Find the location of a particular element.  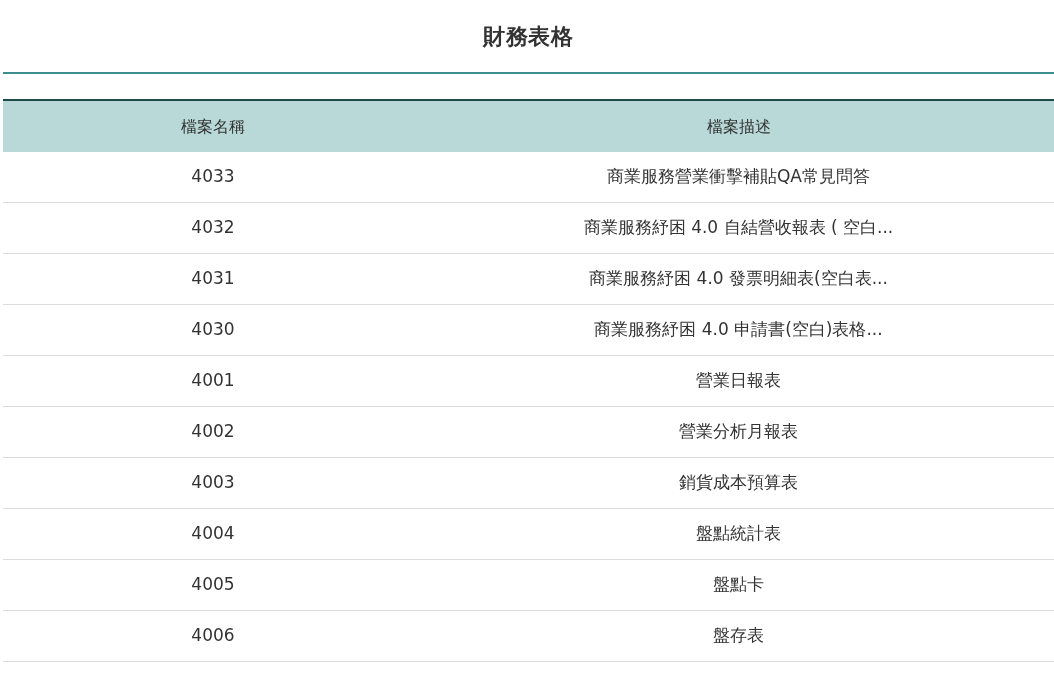

file-name-cell-text: 4030 is located at coordinates (213, 330).